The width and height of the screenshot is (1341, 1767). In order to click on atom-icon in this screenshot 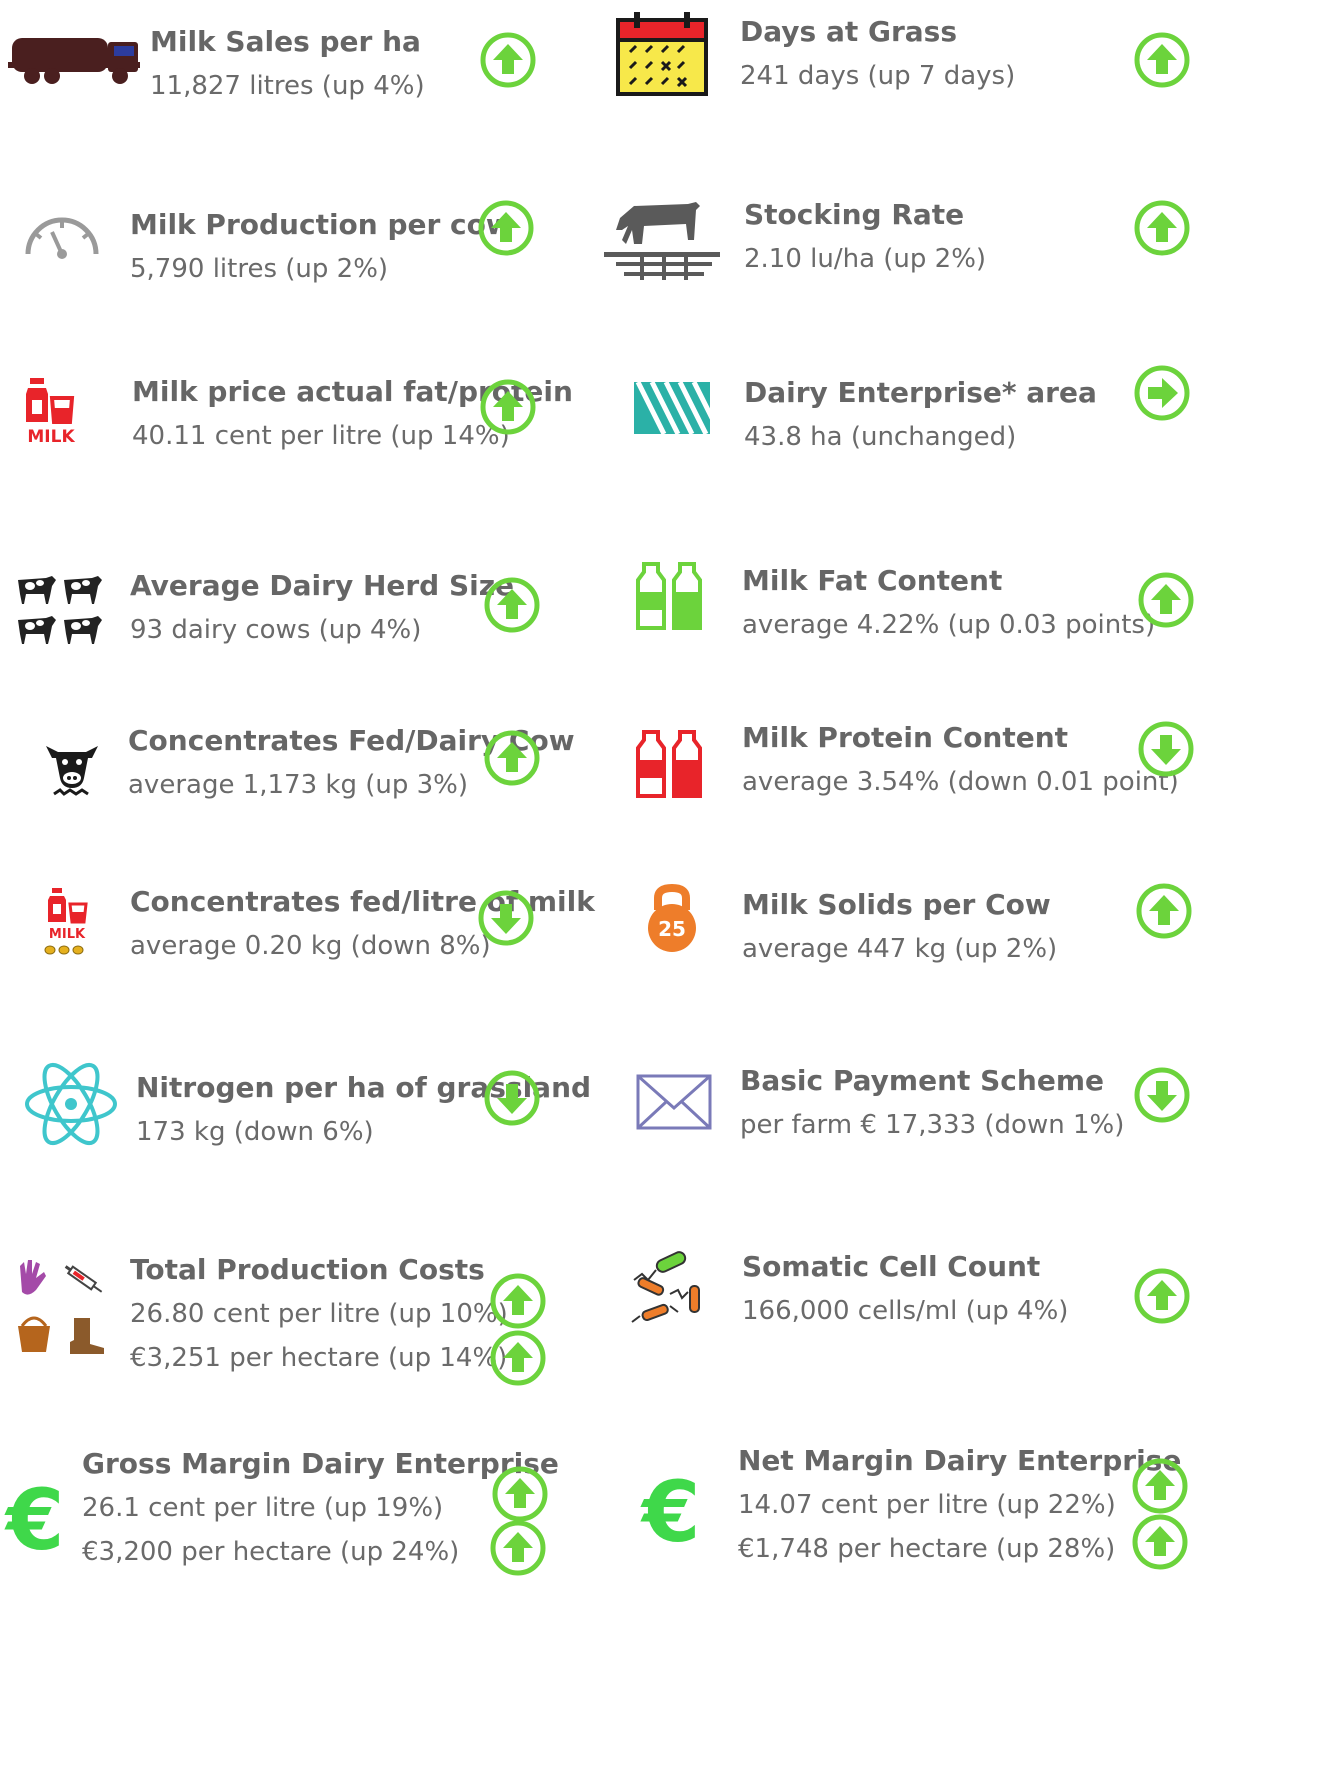, I will do `click(71, 1106)`.